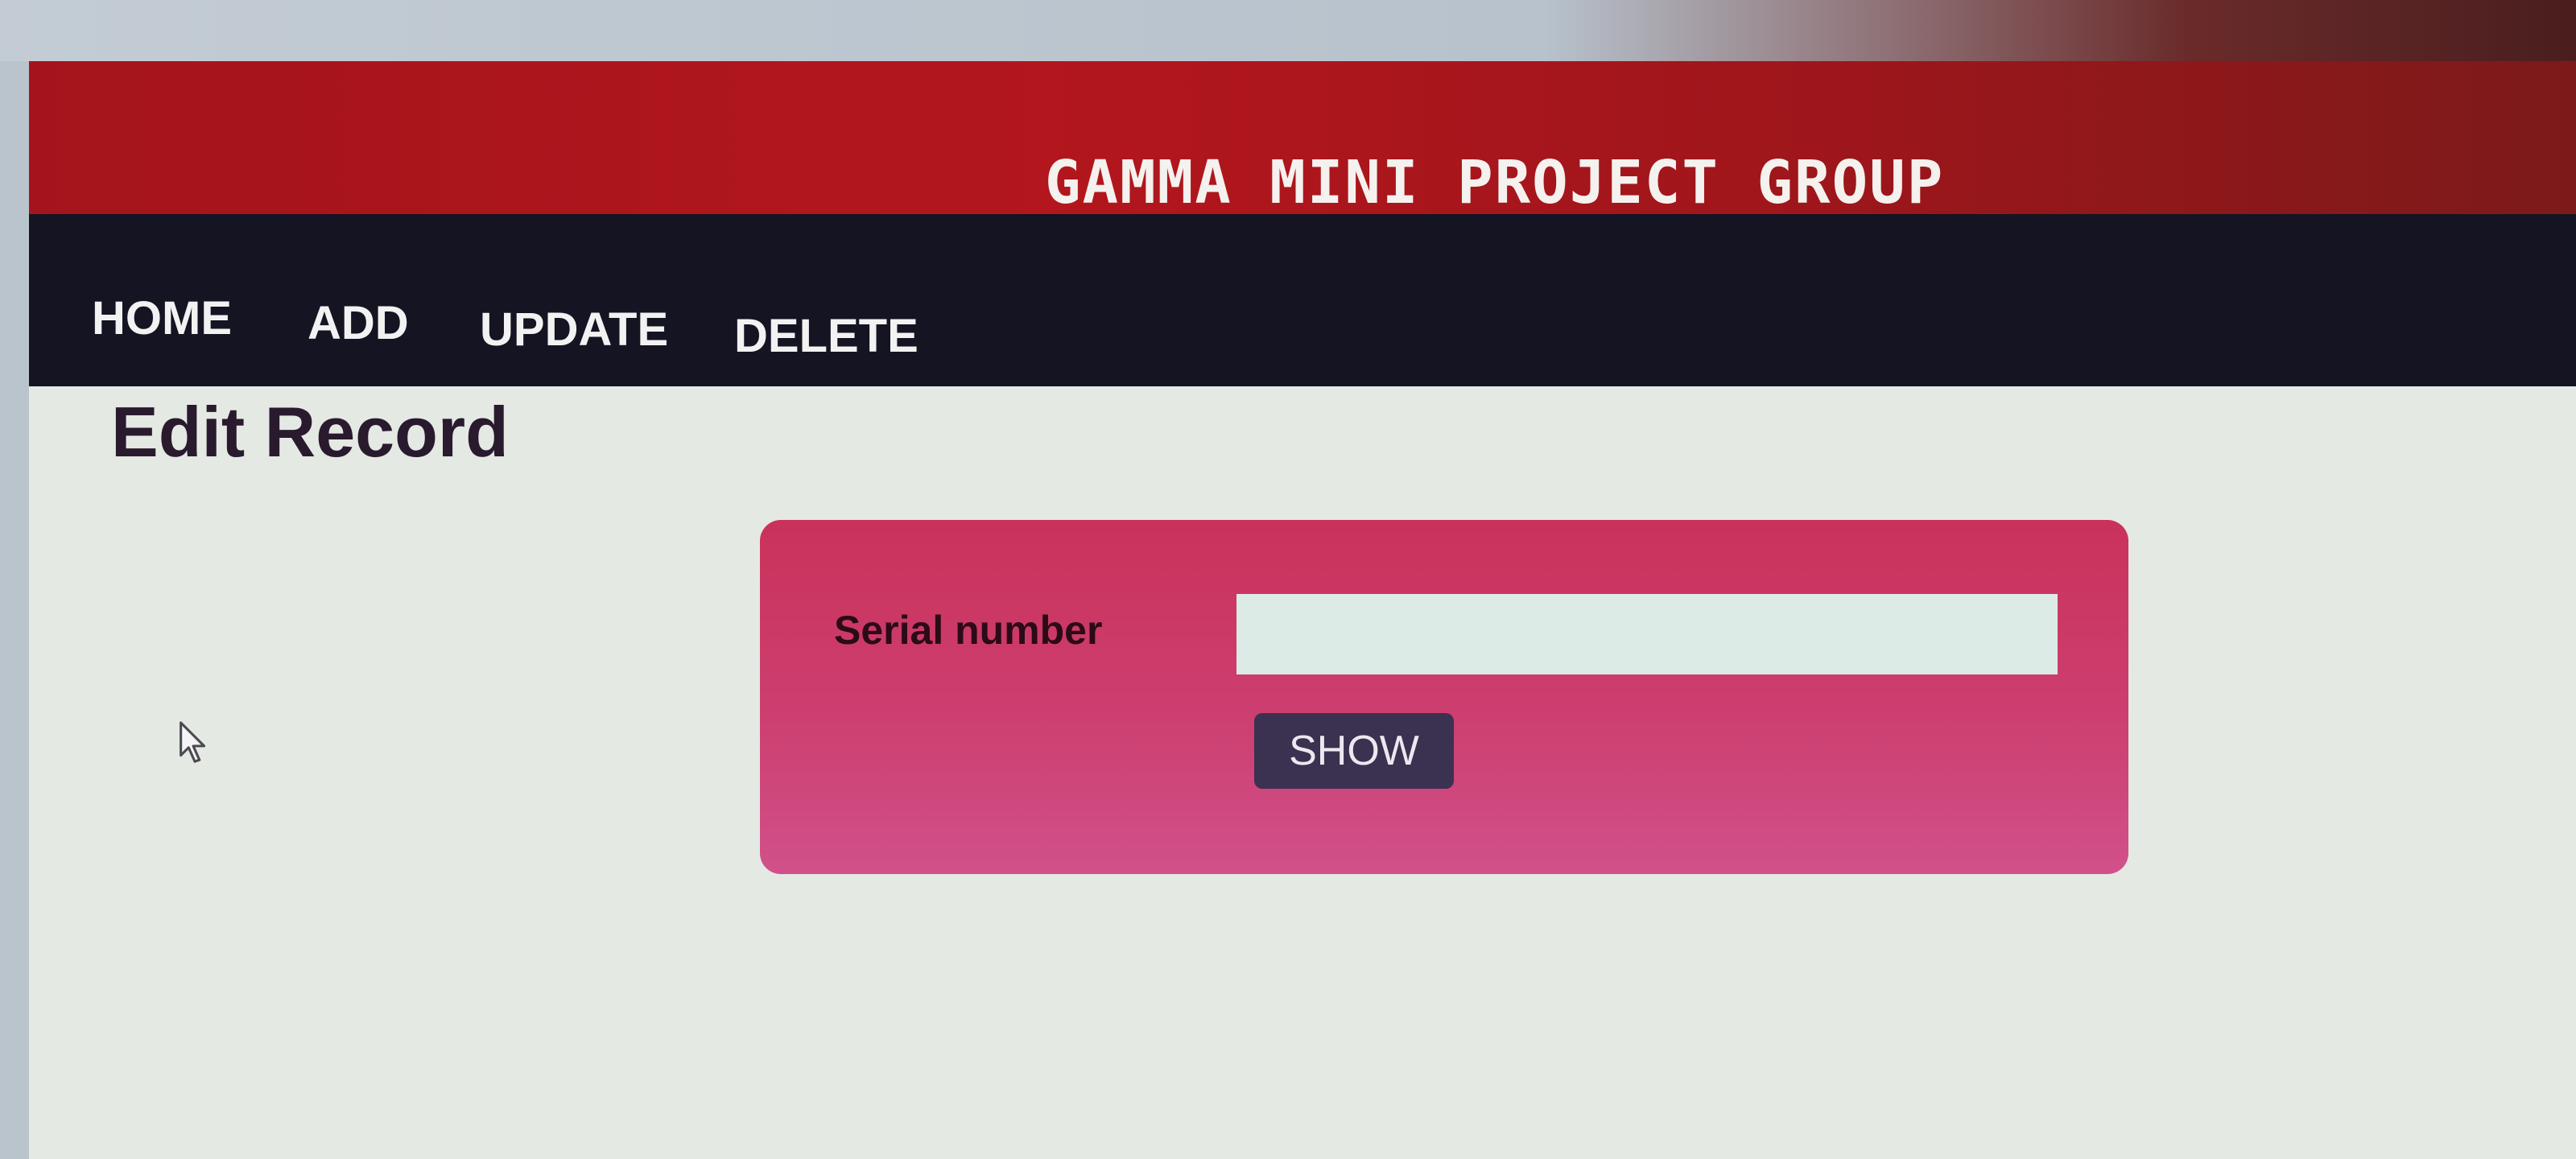  What do you see at coordinates (1288, 30) in the screenshot?
I see `desktop-background` at bounding box center [1288, 30].